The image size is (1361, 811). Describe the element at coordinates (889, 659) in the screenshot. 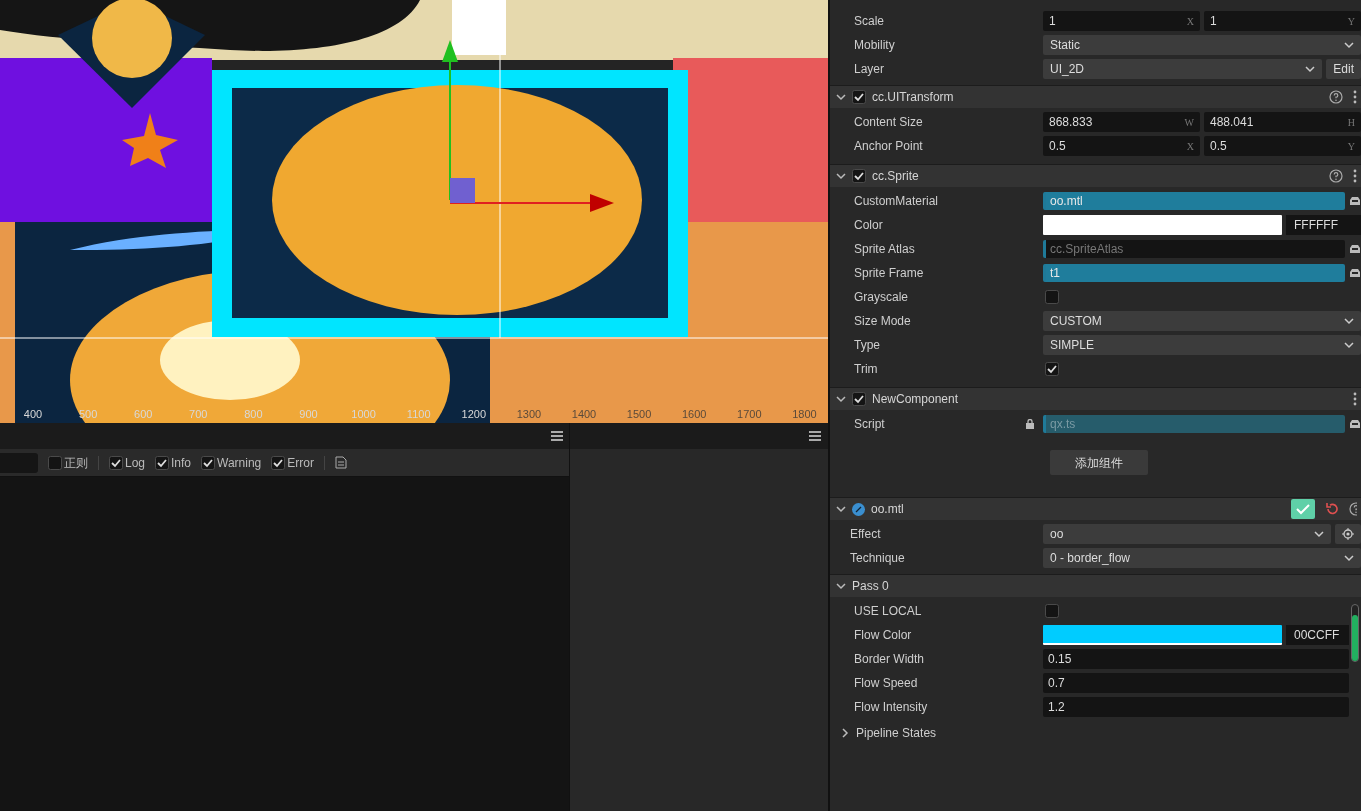

I see `field-label: Border Width` at that location.